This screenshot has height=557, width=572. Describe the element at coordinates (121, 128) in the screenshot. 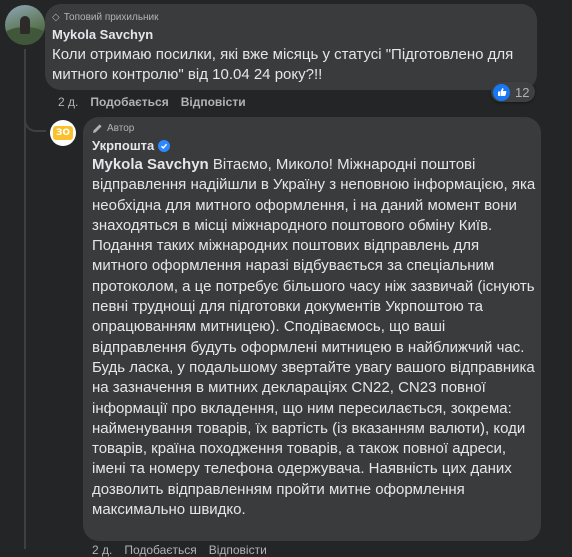

I see `author-badge-label: Автор` at that location.